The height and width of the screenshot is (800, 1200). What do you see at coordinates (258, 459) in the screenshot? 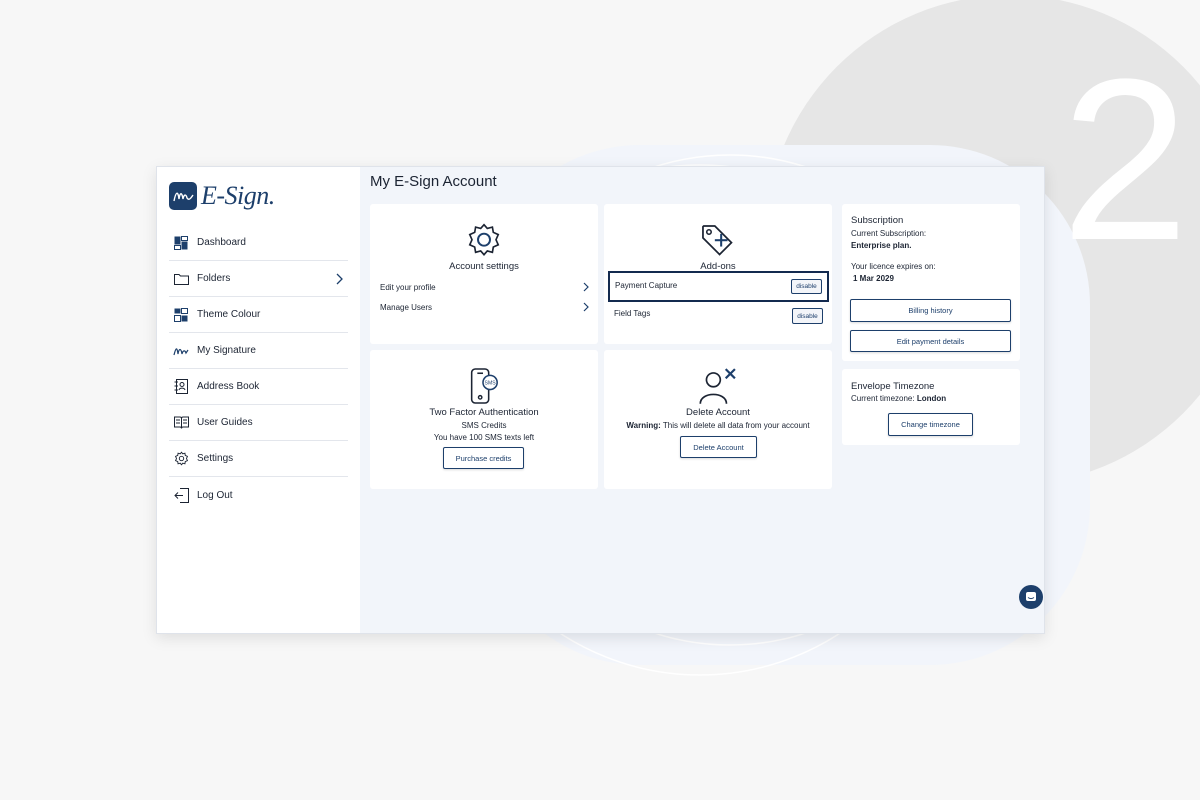
I see `sidebar-item-settings: Settings` at bounding box center [258, 459].